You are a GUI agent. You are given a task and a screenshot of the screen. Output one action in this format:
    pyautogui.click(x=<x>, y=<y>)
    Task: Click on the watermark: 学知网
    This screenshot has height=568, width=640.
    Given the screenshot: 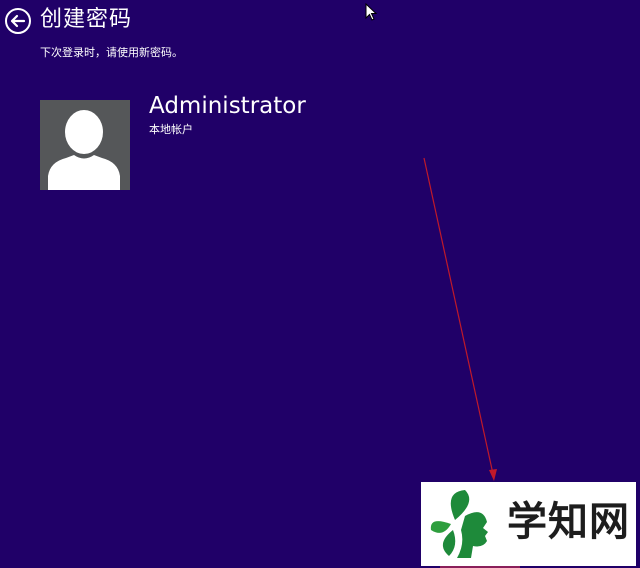 What is the action you would take?
    pyautogui.click(x=528, y=524)
    